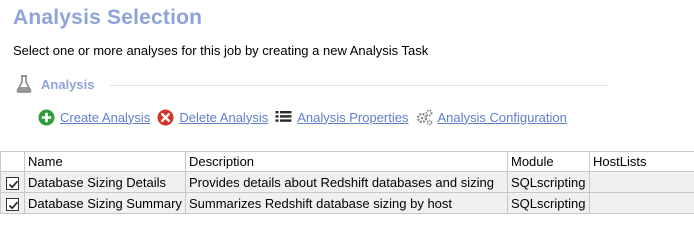 Image resolution: width=694 pixels, height=252 pixels. I want to click on analysis-configuration-label: Analysis Configuration, so click(502, 117).